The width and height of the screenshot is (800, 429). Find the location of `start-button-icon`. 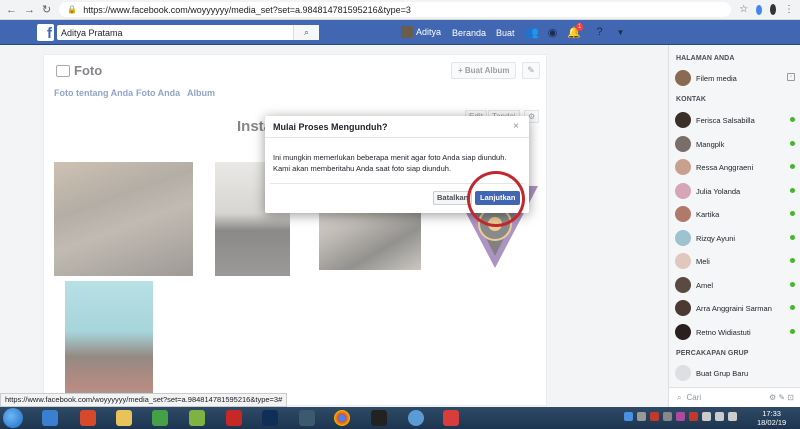

start-button-icon is located at coordinates (13, 418).